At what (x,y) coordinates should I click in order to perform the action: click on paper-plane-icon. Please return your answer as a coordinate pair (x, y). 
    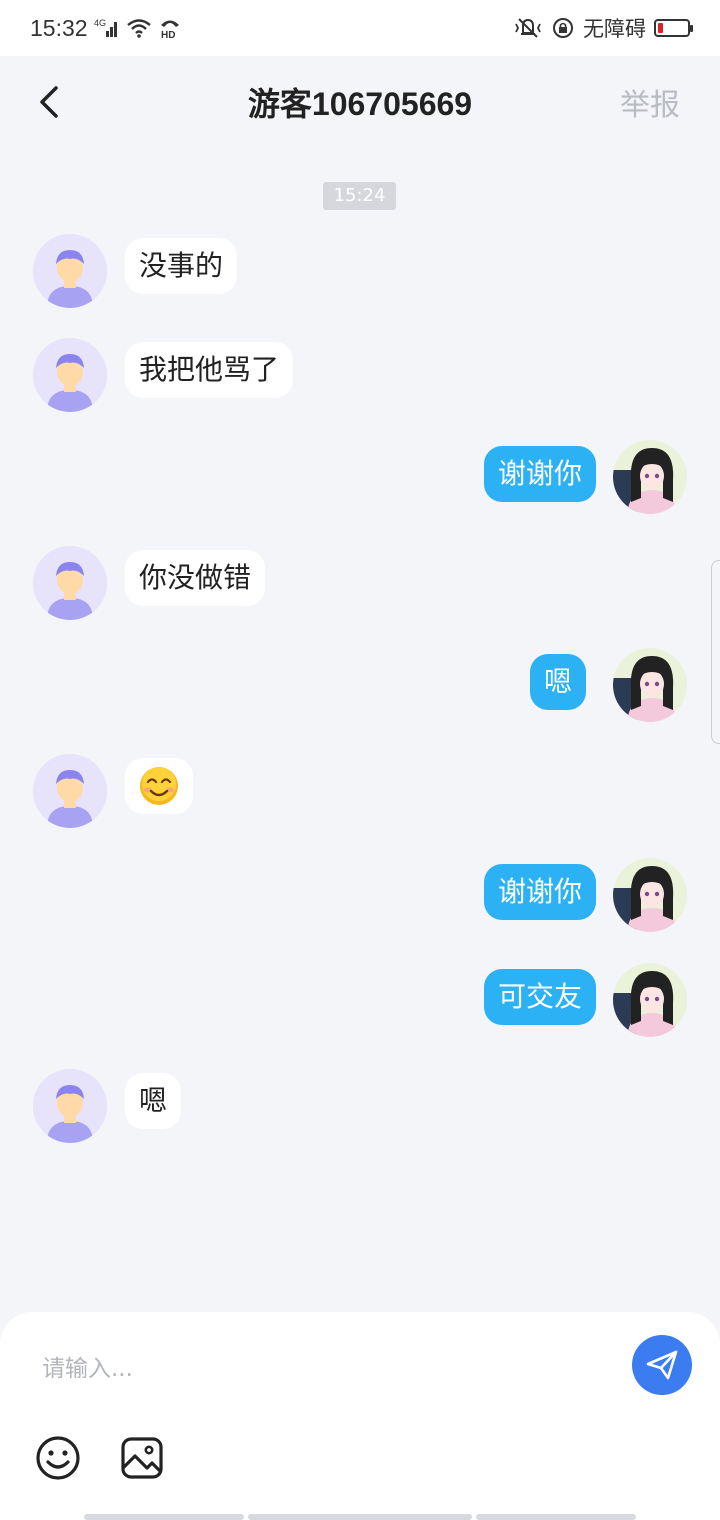
    Looking at the image, I should click on (662, 1365).